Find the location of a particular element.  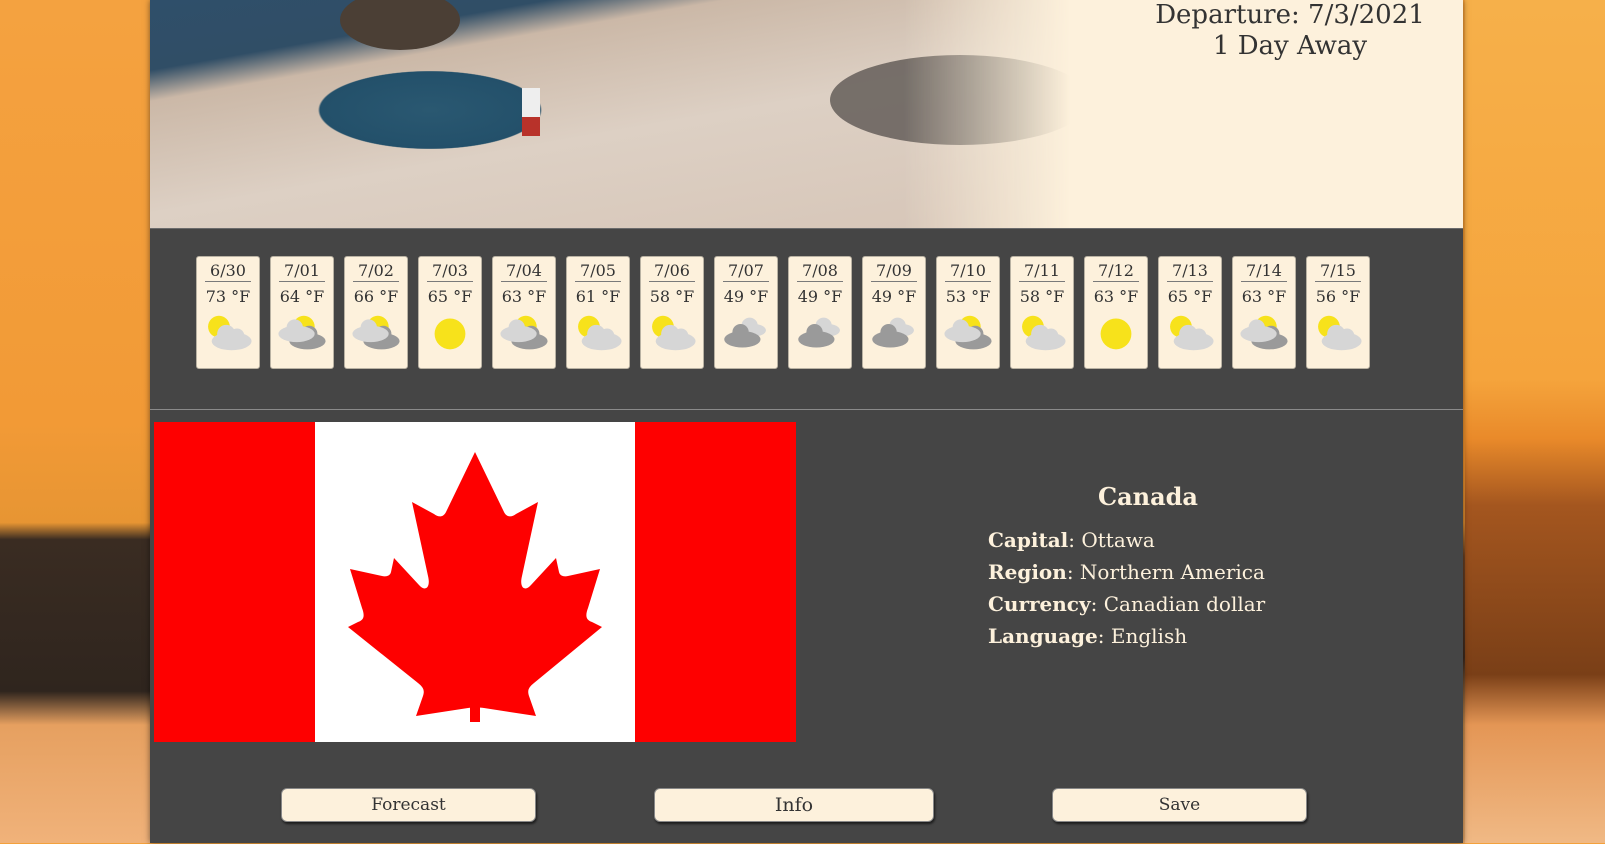

language-value: English is located at coordinates (1149, 636).